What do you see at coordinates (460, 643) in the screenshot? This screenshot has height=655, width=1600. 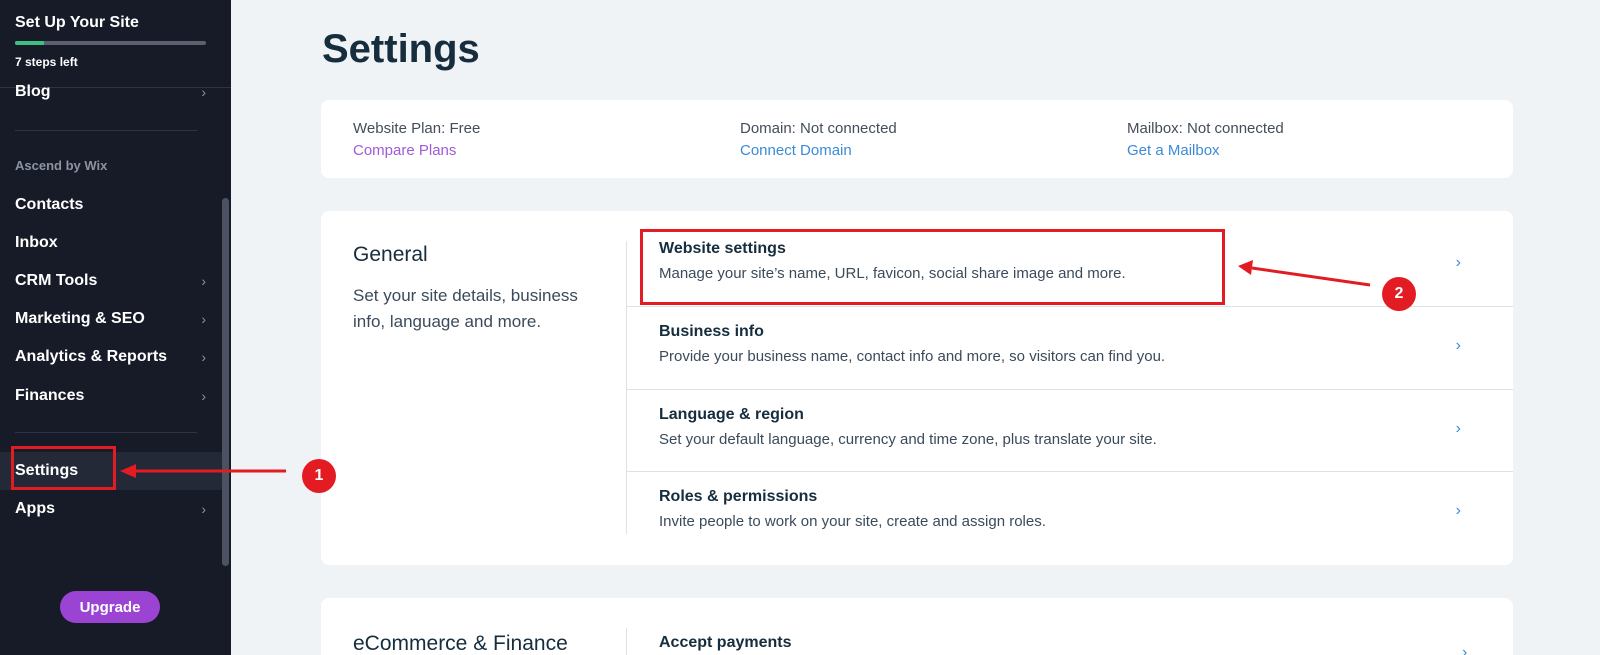 I see `ecommerce-section-title: eCommerce & Finance` at bounding box center [460, 643].